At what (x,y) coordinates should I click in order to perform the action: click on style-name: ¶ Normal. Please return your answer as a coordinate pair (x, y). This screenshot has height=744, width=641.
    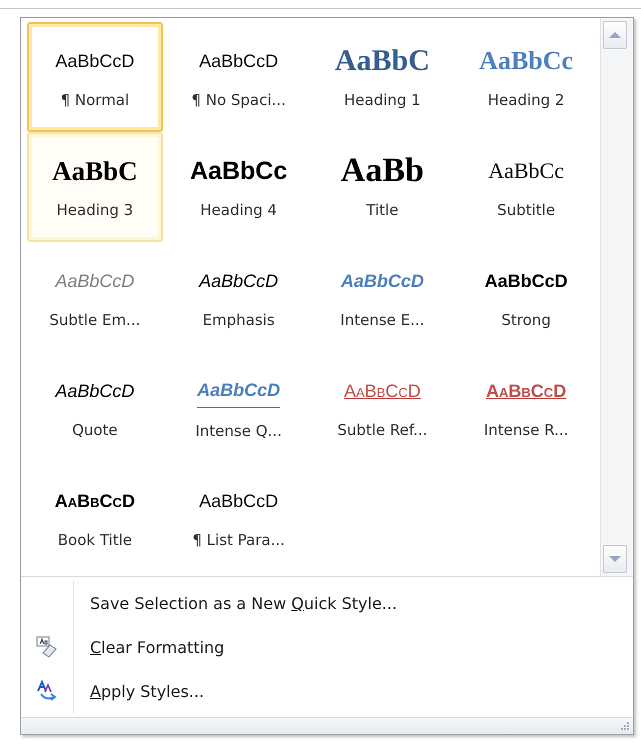
    Looking at the image, I should click on (95, 100).